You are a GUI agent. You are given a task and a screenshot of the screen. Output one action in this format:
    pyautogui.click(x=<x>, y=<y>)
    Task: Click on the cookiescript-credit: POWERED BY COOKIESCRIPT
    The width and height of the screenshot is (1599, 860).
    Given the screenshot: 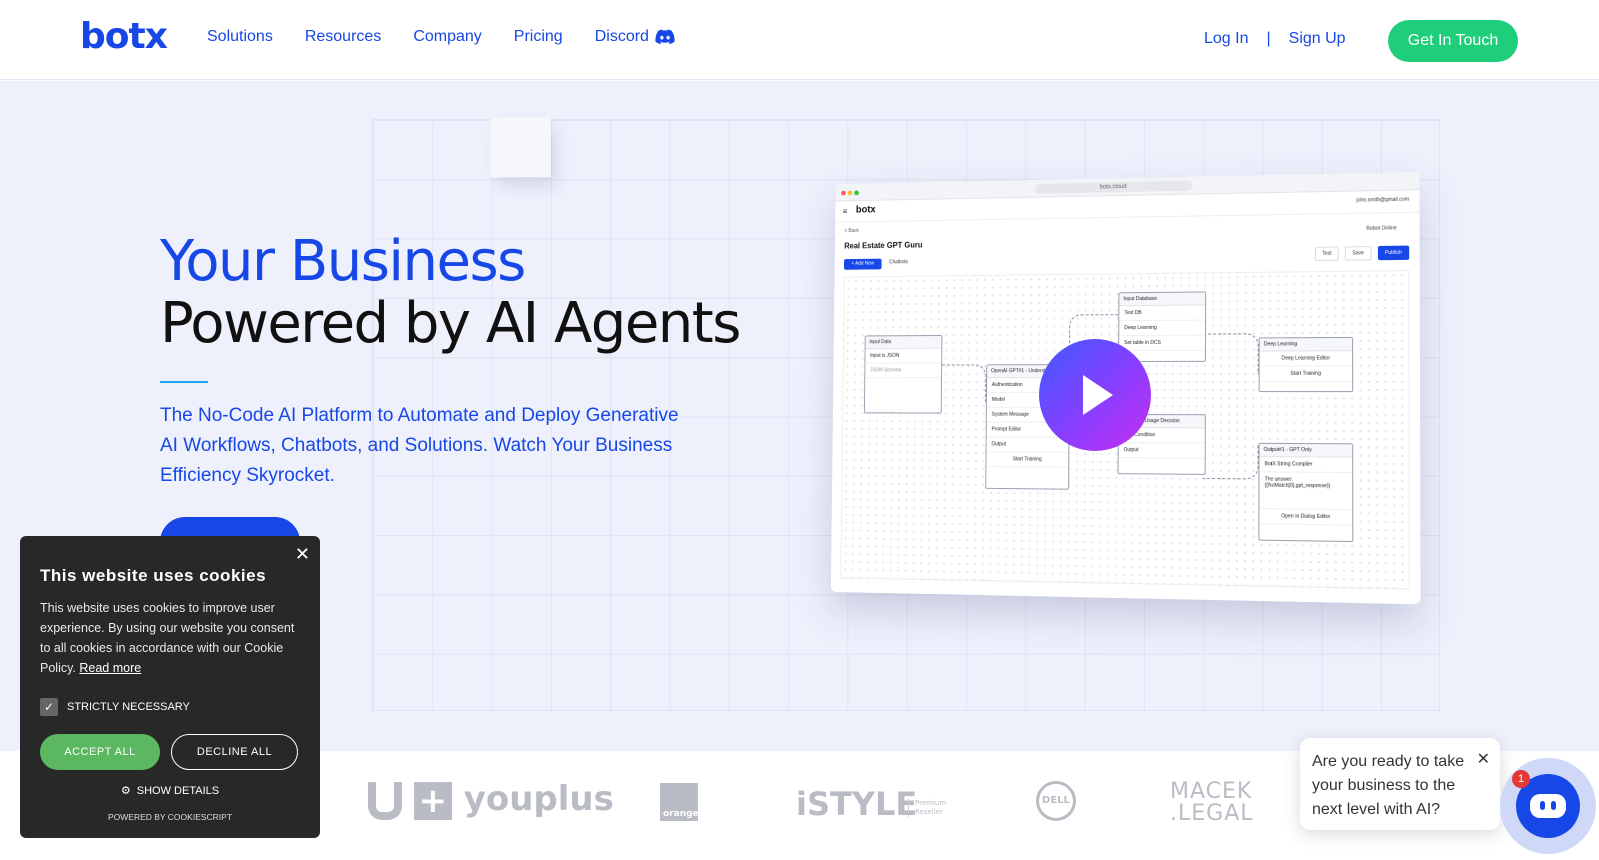 What is the action you would take?
    pyautogui.click(x=170, y=817)
    